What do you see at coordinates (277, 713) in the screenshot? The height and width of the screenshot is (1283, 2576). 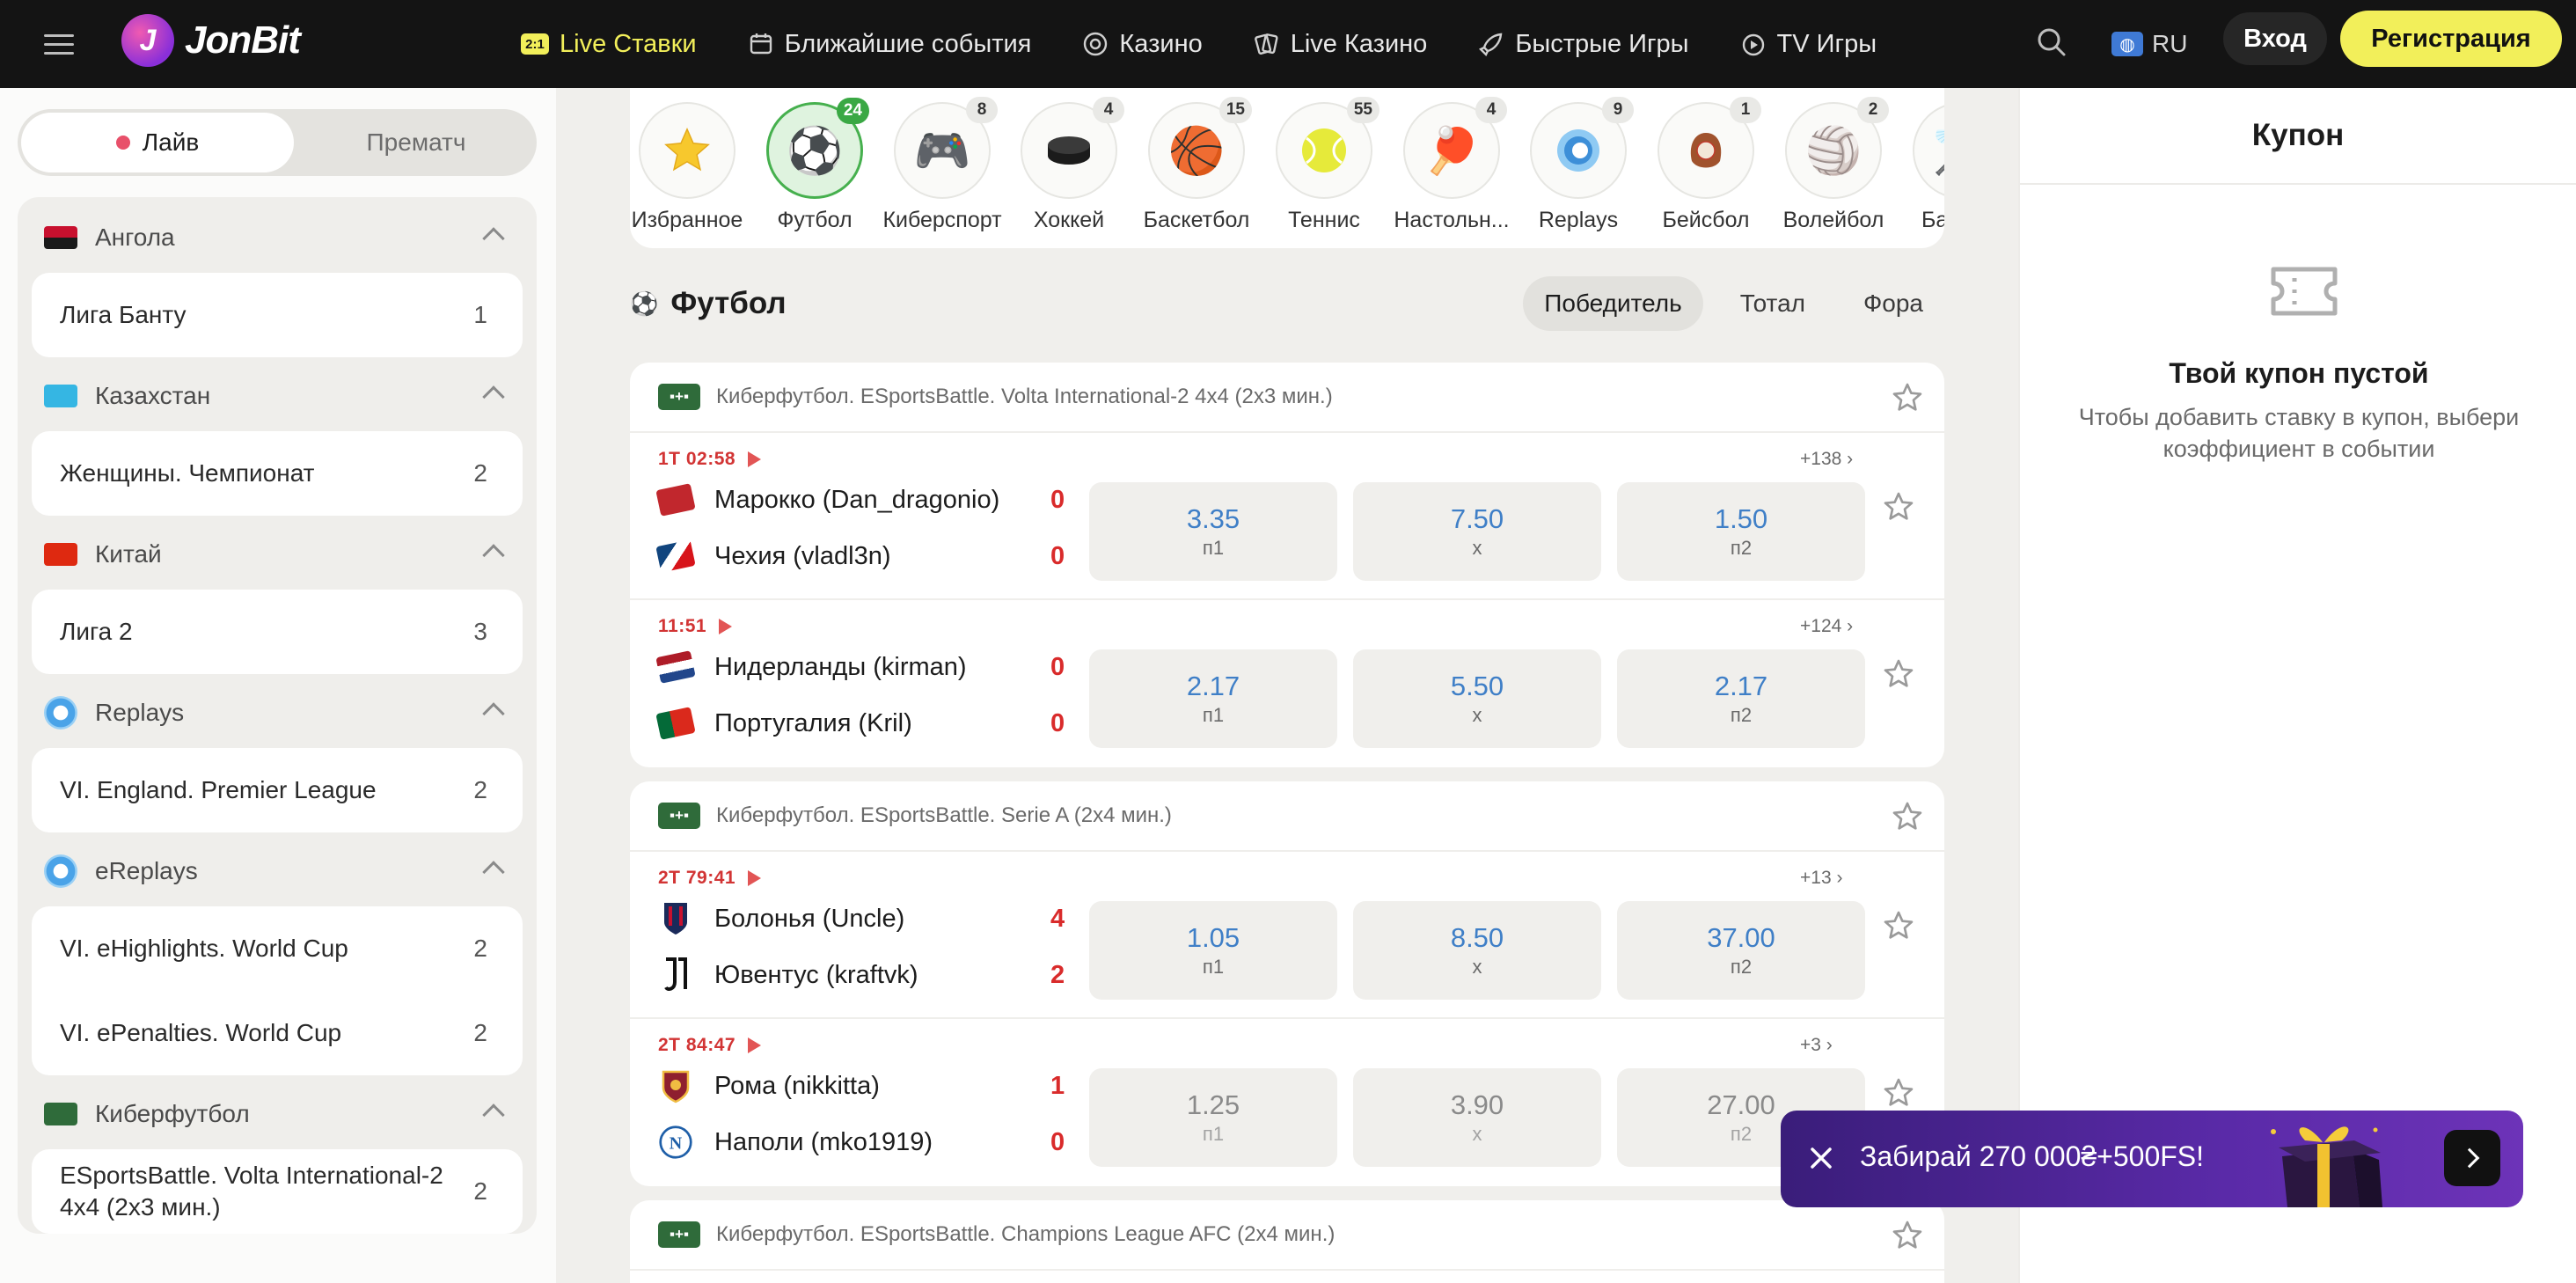 I see `country-header: Replays` at bounding box center [277, 713].